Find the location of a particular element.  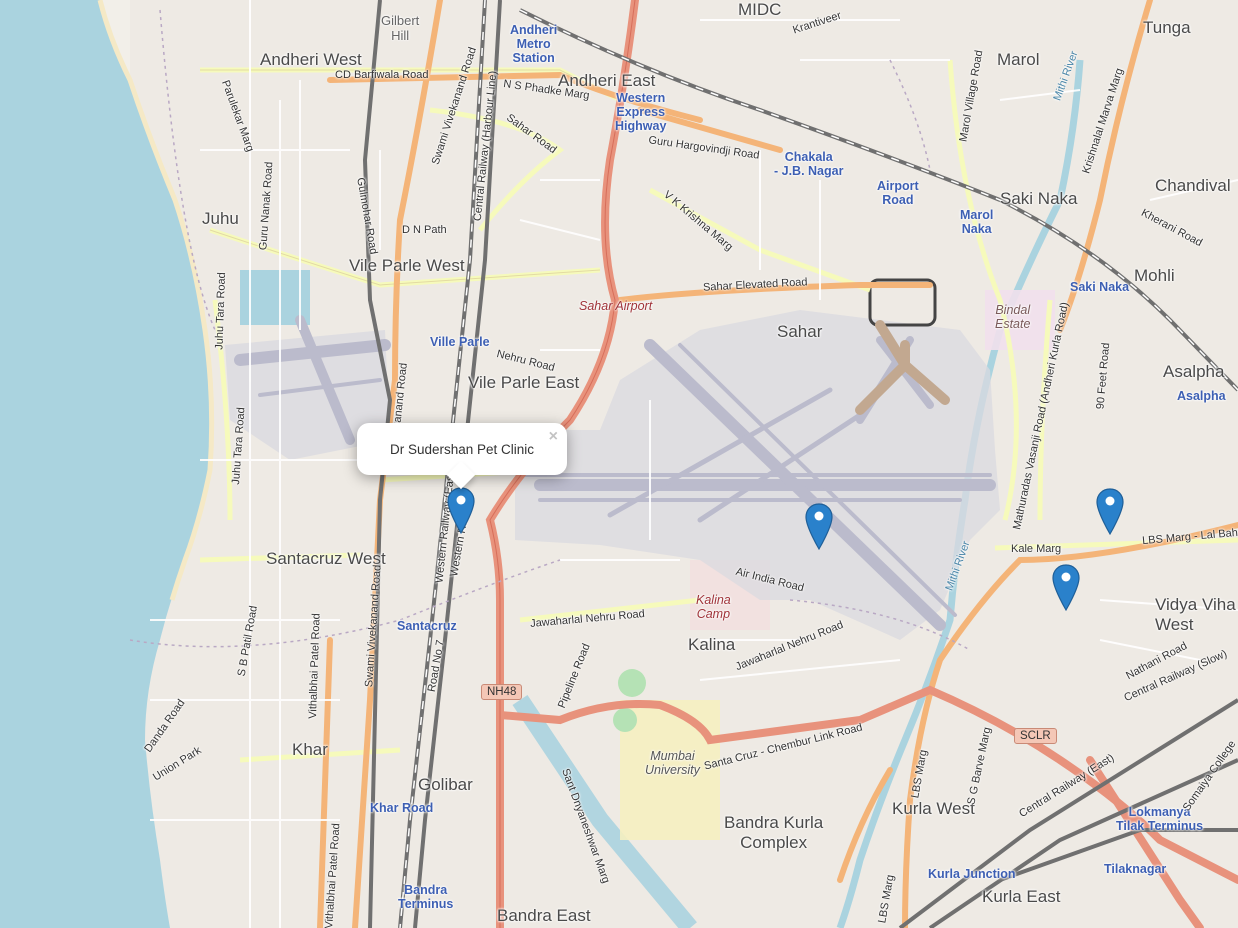

station-andheri-metro: Andheri Metro Station is located at coordinates (534, 44).